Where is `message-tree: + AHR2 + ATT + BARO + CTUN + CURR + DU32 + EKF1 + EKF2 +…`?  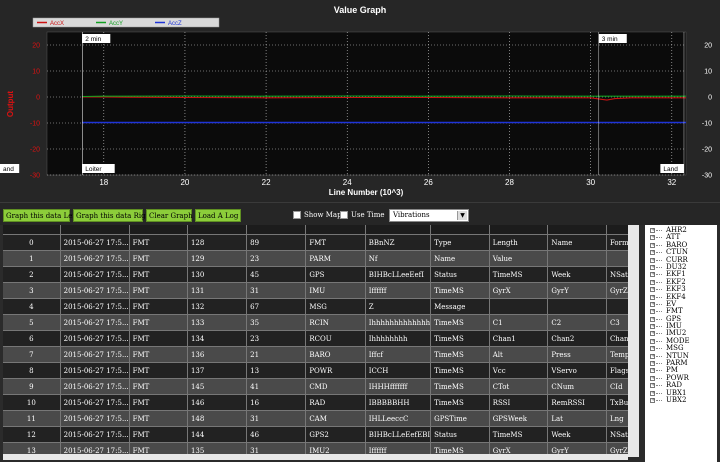
message-tree: + AHR2 + ATT + BARO + CTUN + CURR + DU32 + EKF1 + EKF2 +… is located at coordinates (681, 343).